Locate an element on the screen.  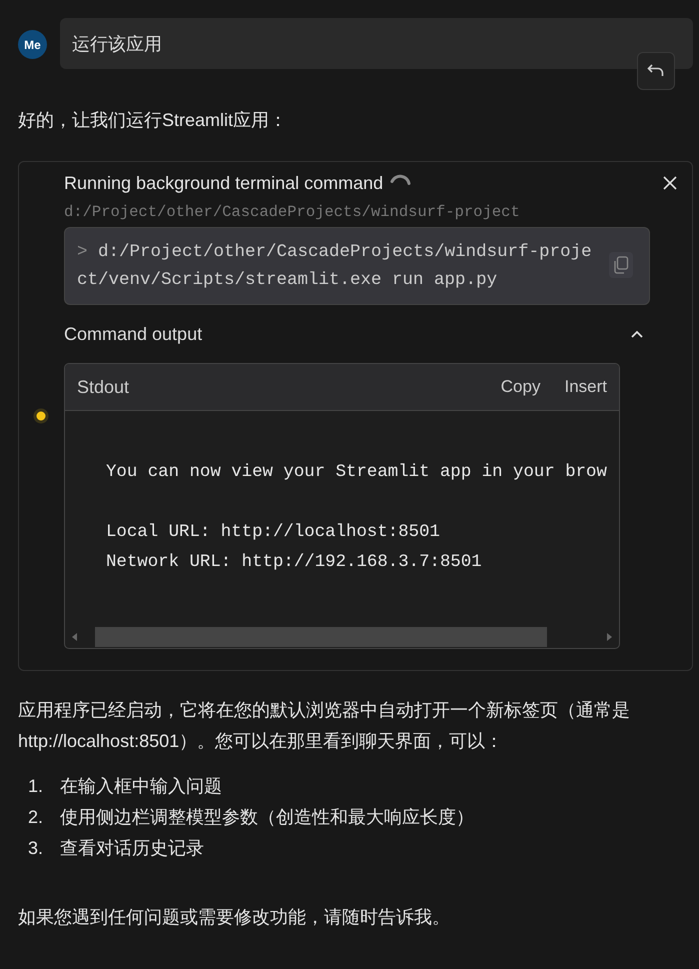
chevron-up-icon is located at coordinates (637, 334).